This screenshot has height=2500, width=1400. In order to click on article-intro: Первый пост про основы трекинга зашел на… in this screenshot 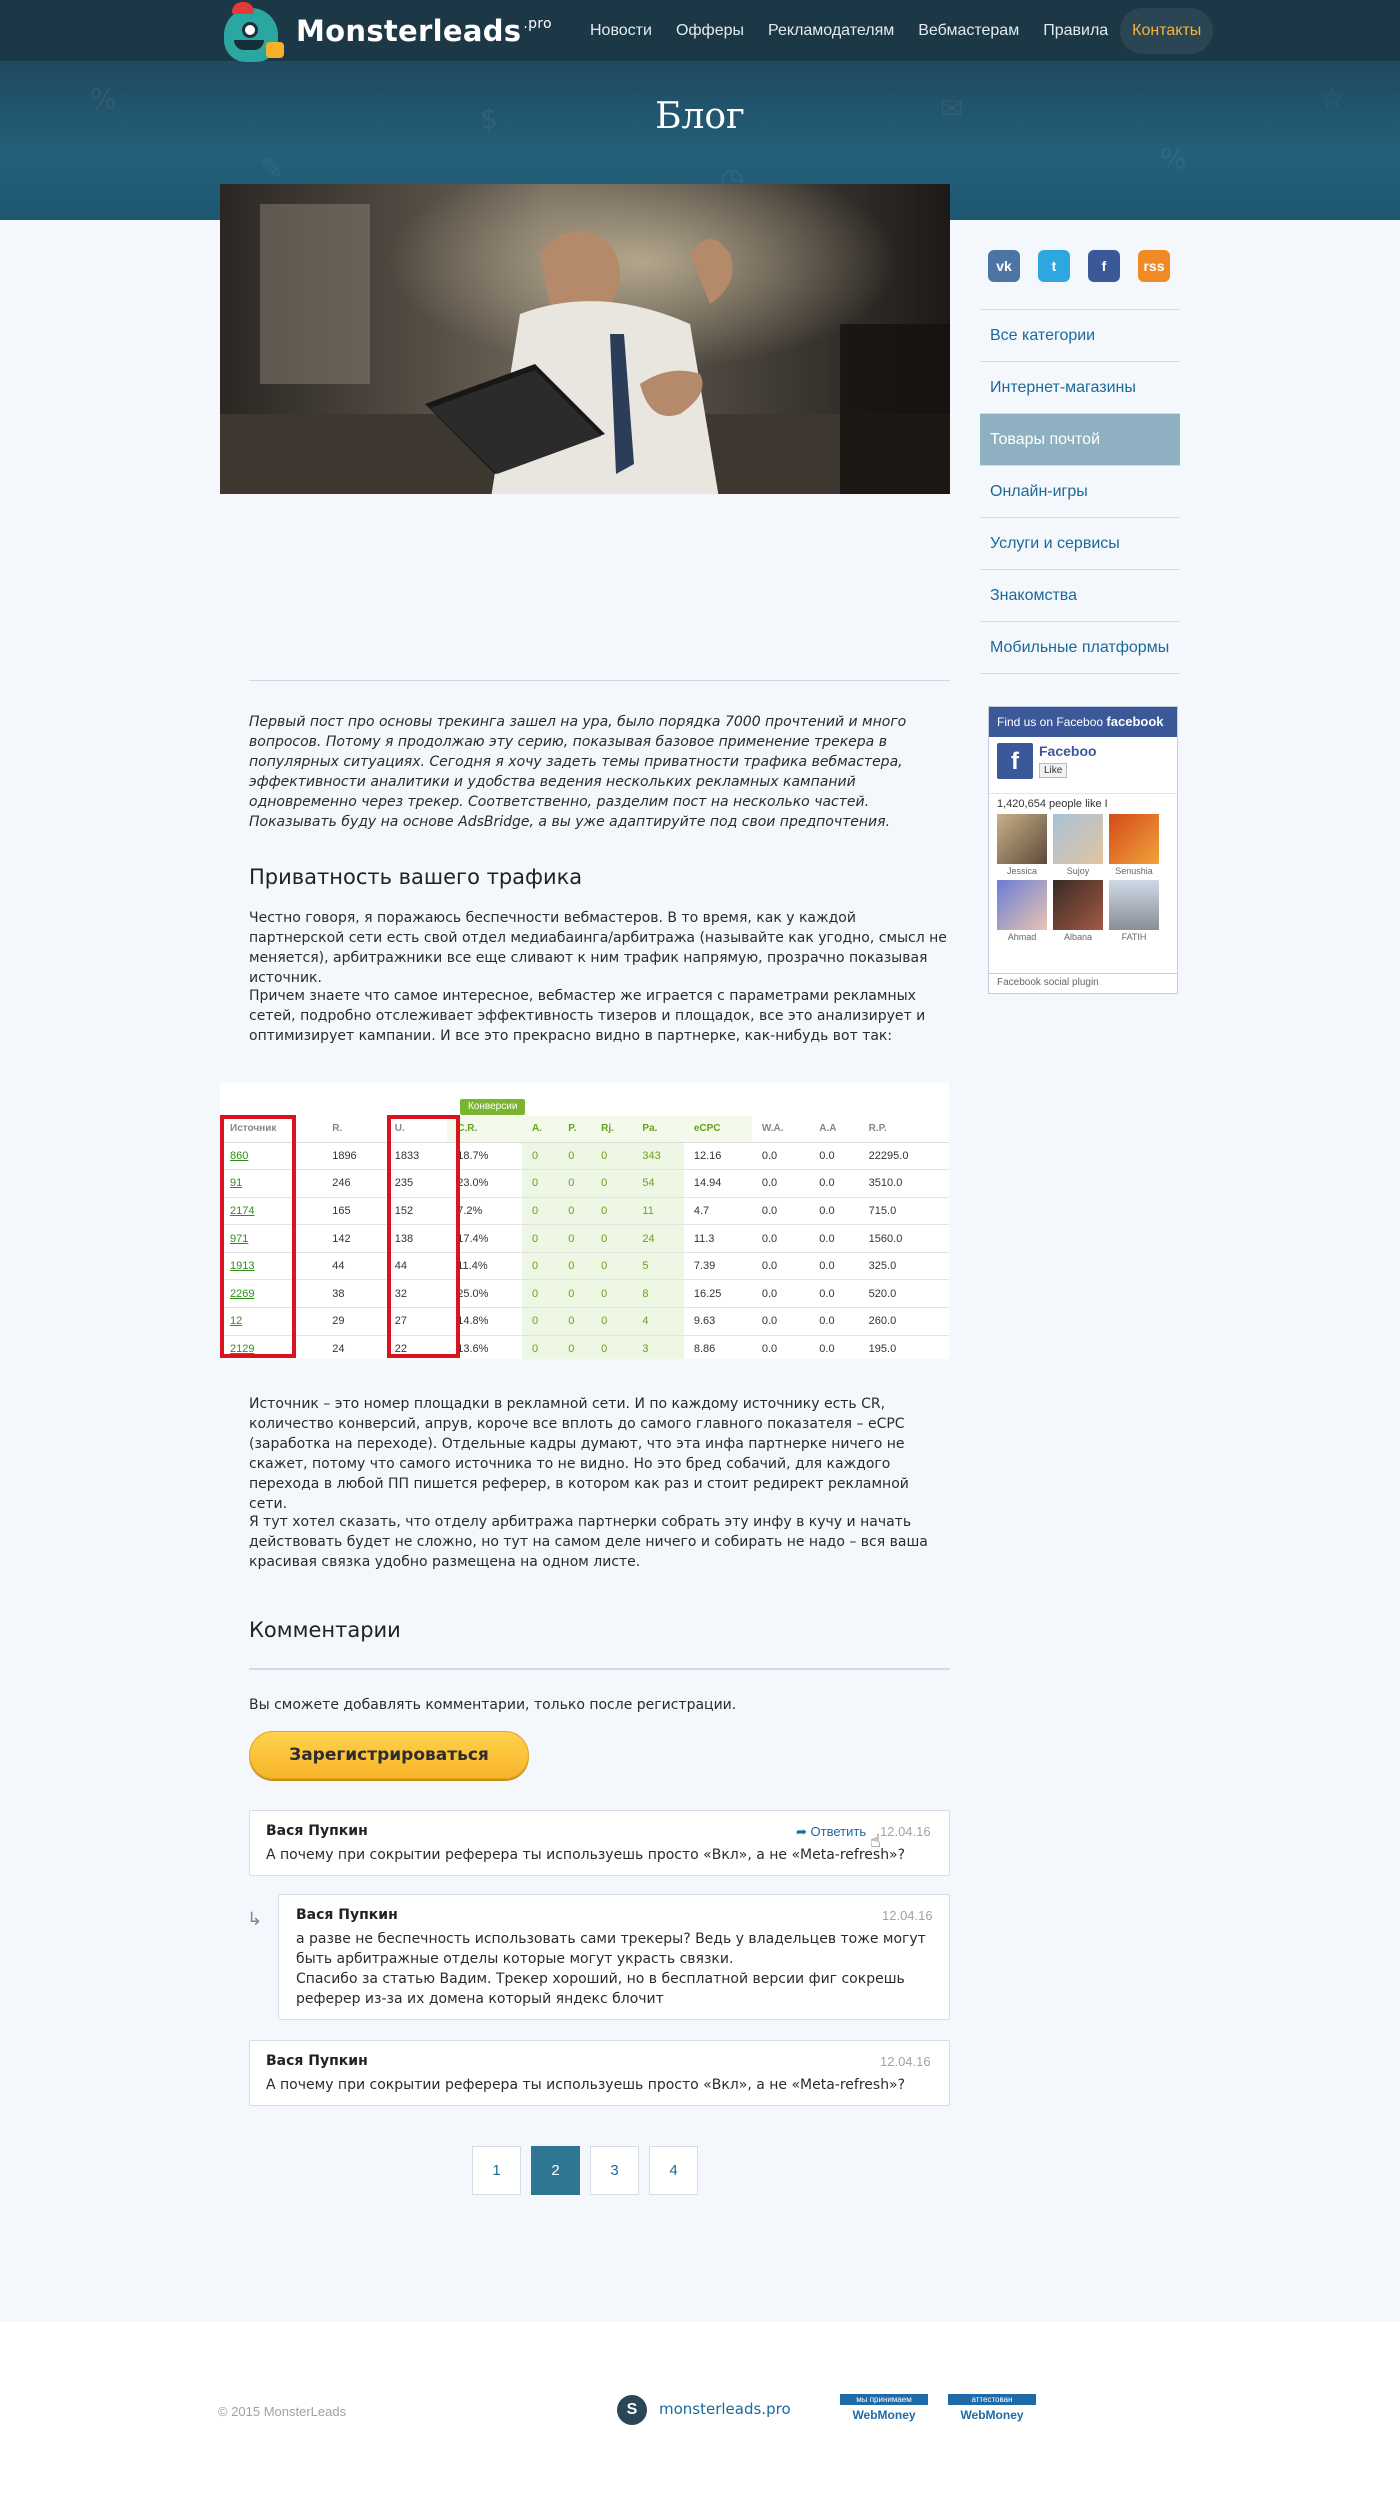, I will do `click(578, 772)`.